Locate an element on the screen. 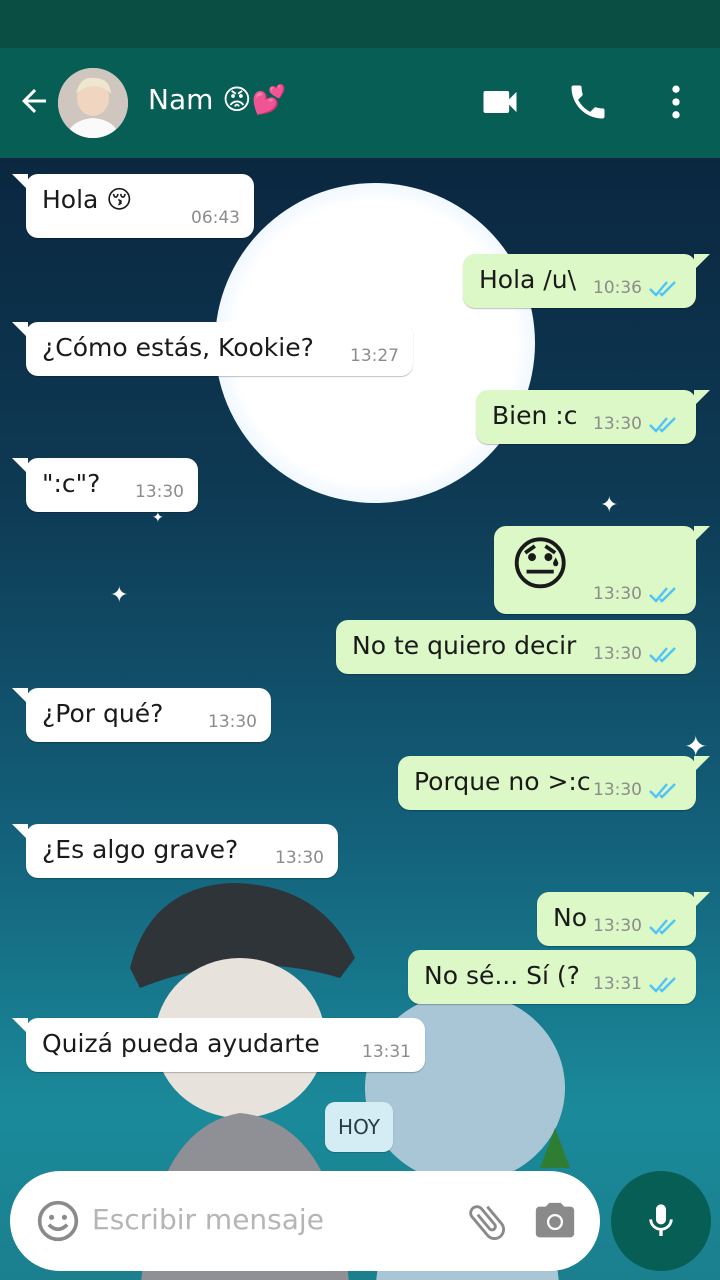 Image resolution: width=720 pixels, height=1280 pixels. outgoing-message: Bien :c 13:30 is located at coordinates (593, 417).